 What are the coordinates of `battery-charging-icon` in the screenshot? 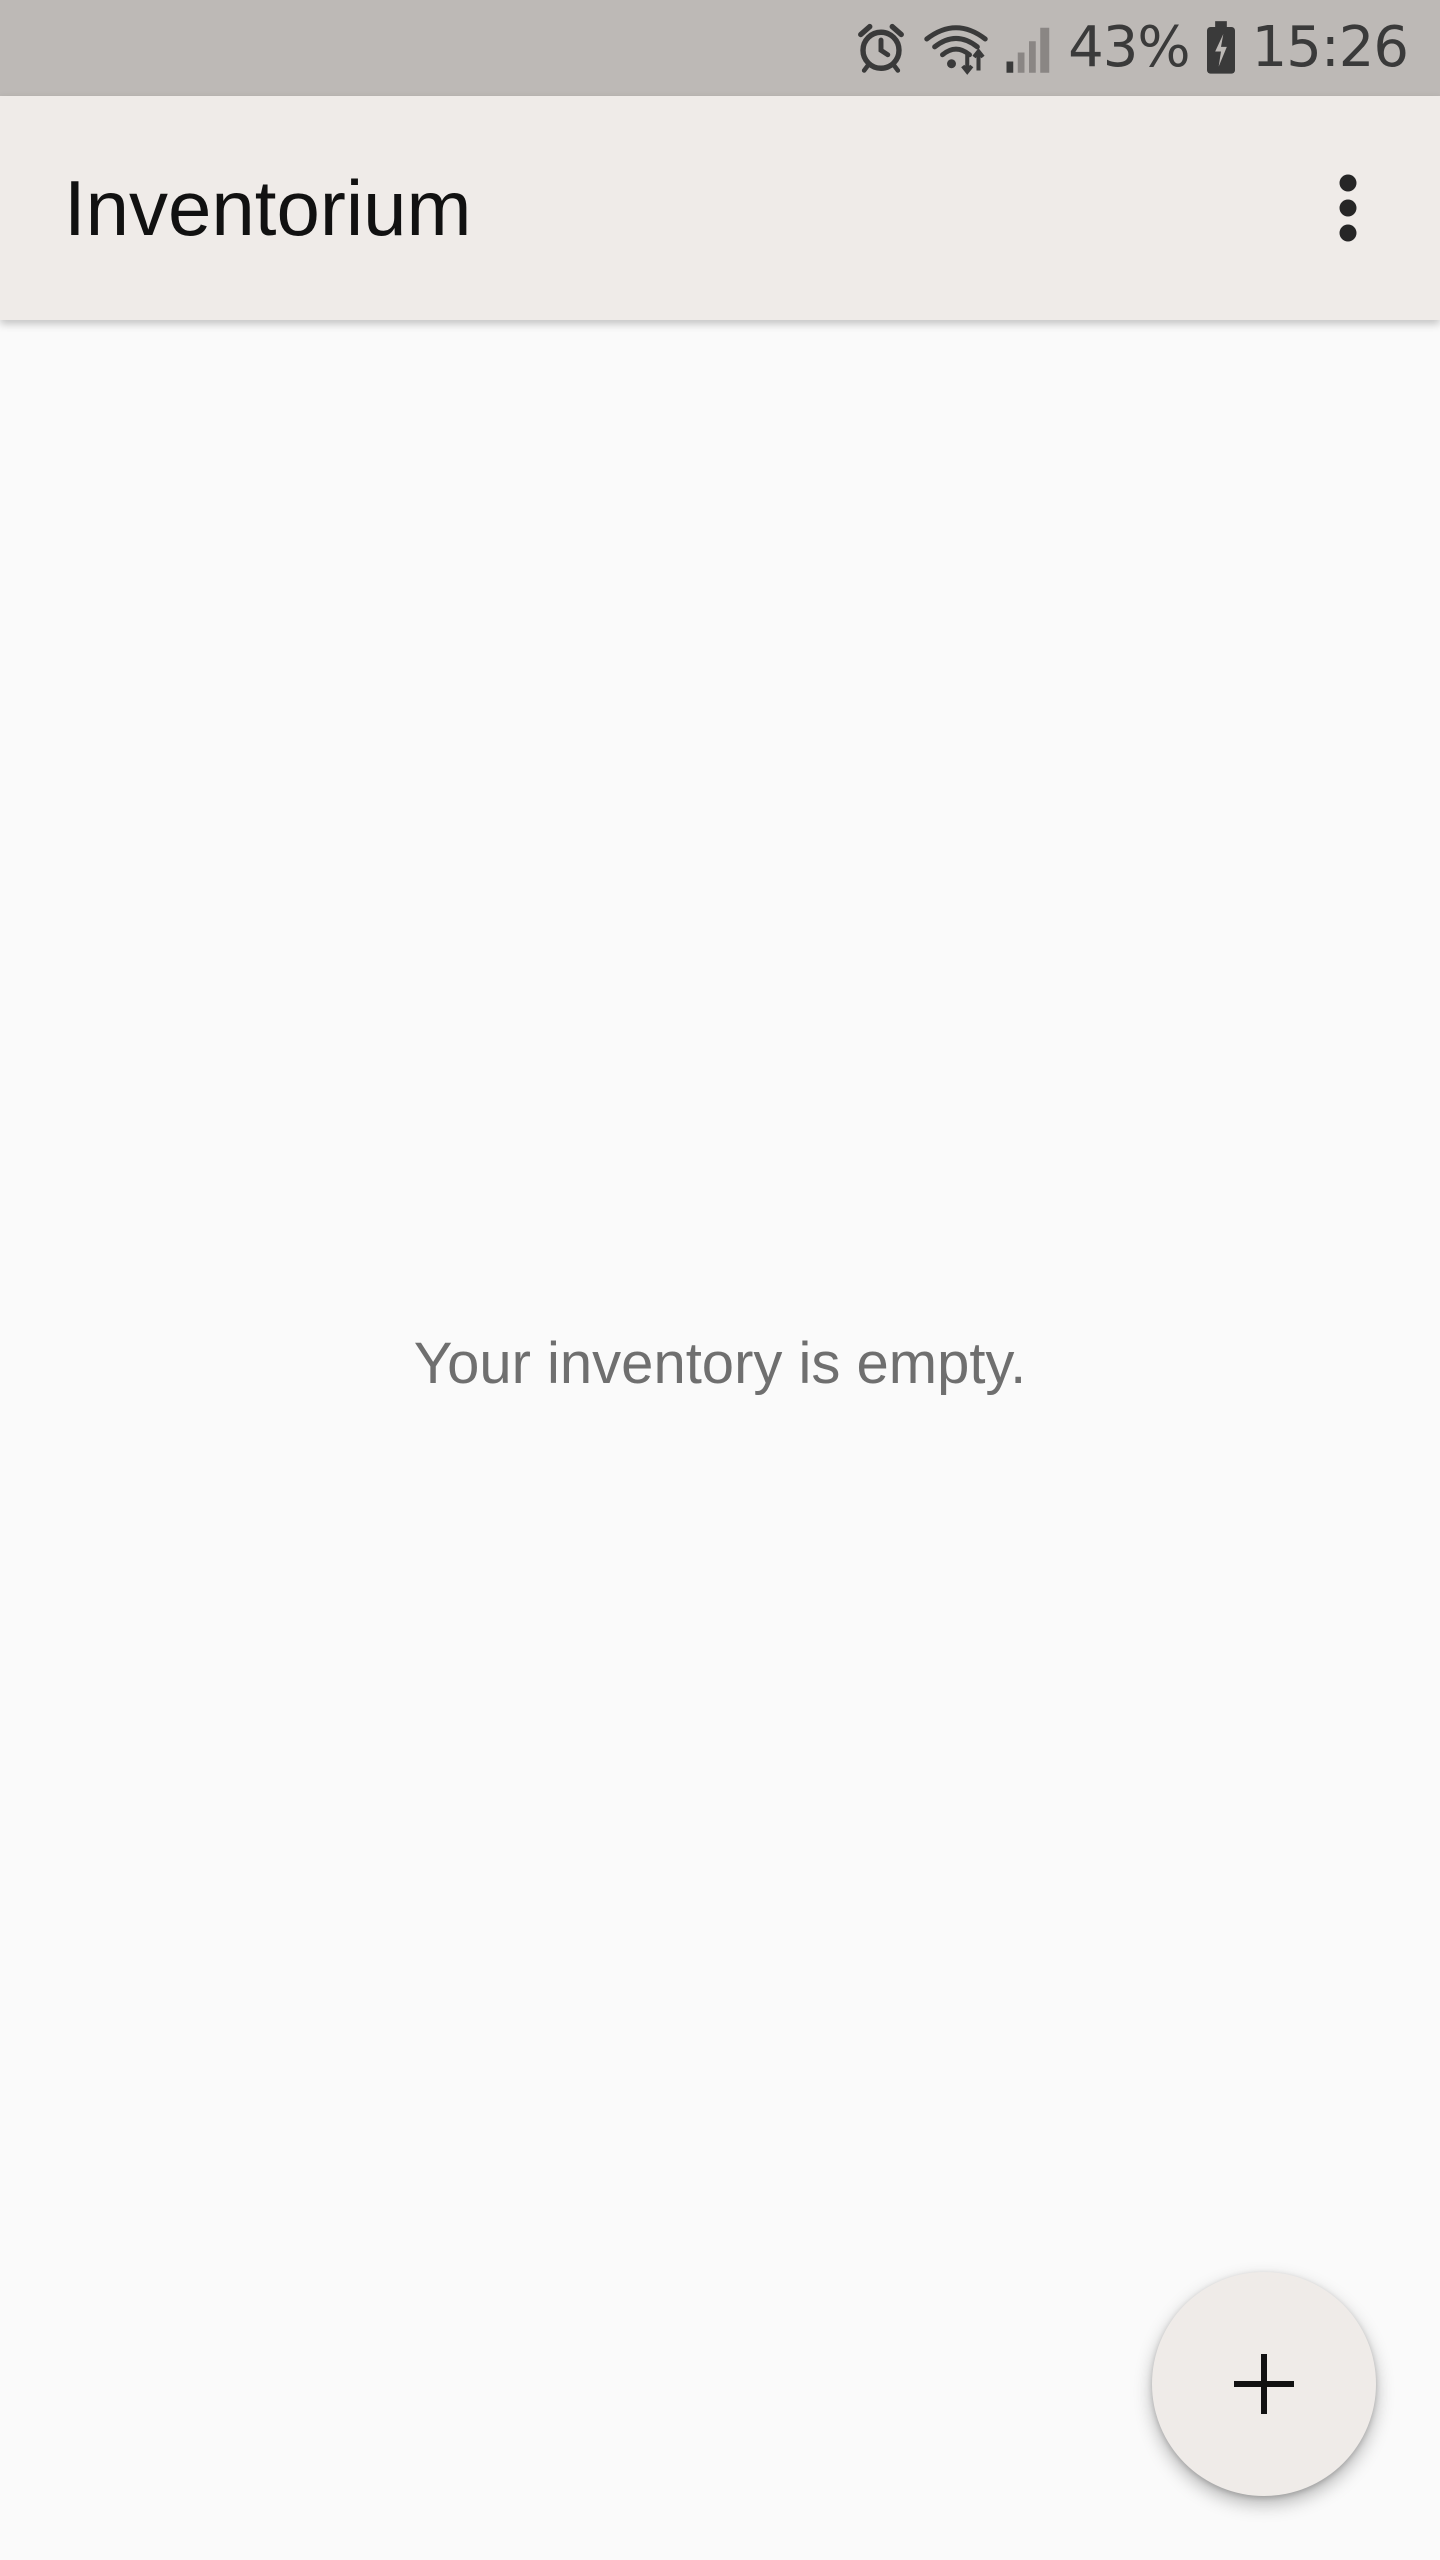 It's located at (1221, 48).